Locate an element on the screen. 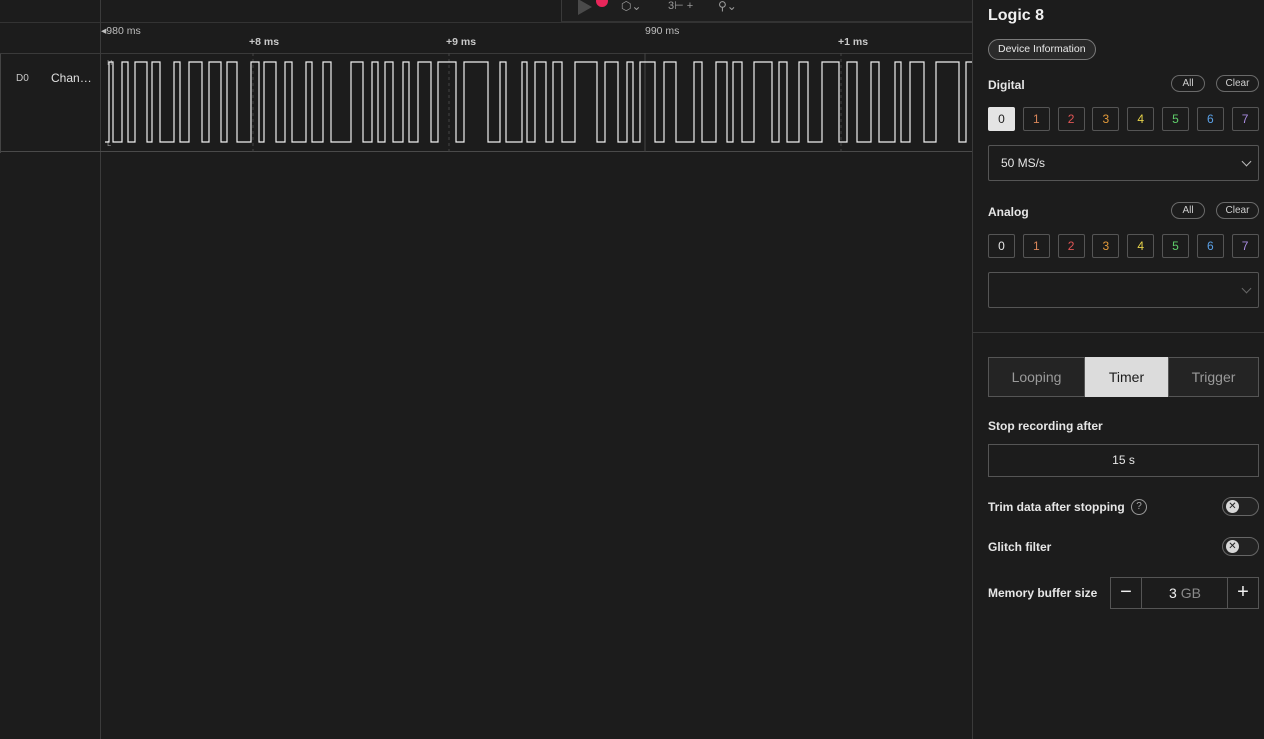 The image size is (1264, 739). digital-sample-rate-select: 50 MS/s is located at coordinates (1123, 163).